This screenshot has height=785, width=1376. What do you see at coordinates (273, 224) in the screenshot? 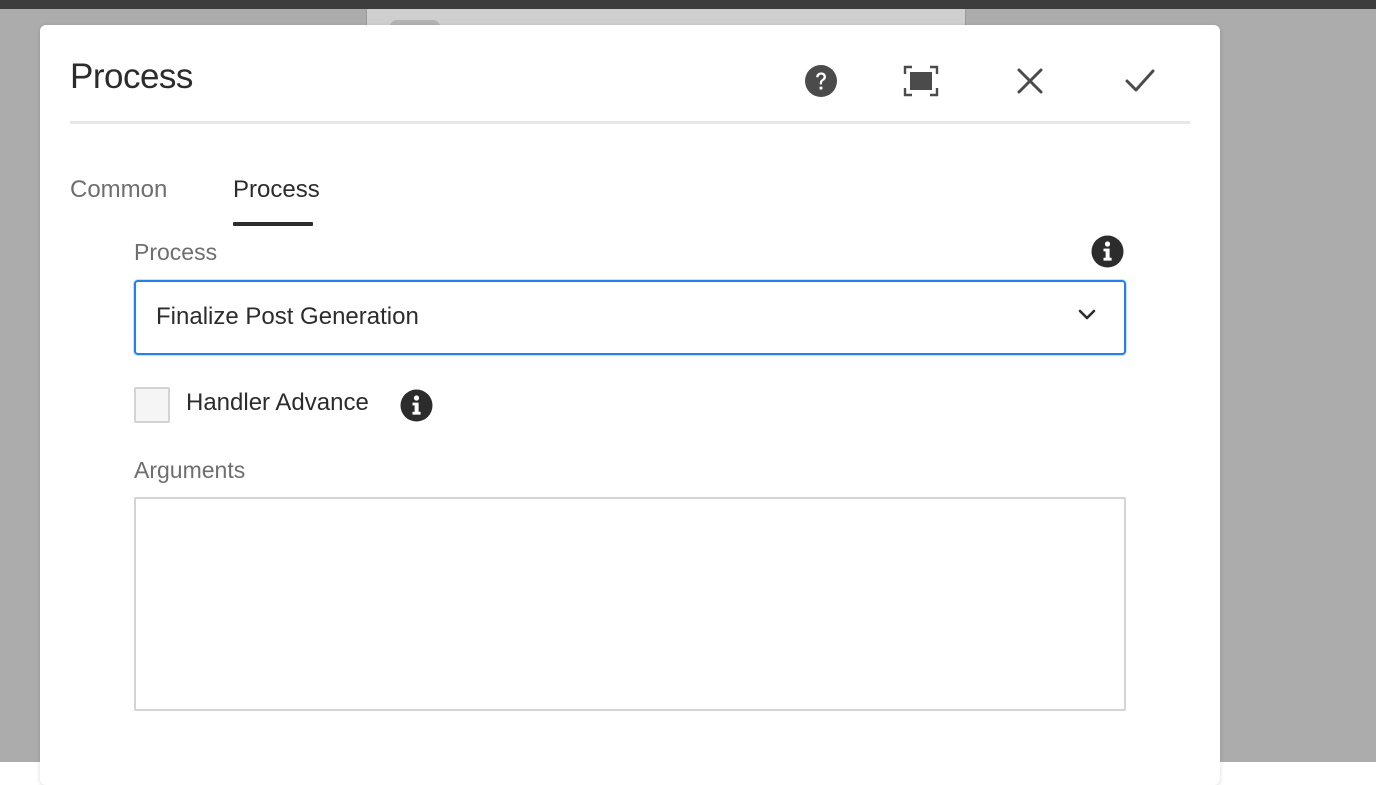
I see `active-tab-indicator` at bounding box center [273, 224].